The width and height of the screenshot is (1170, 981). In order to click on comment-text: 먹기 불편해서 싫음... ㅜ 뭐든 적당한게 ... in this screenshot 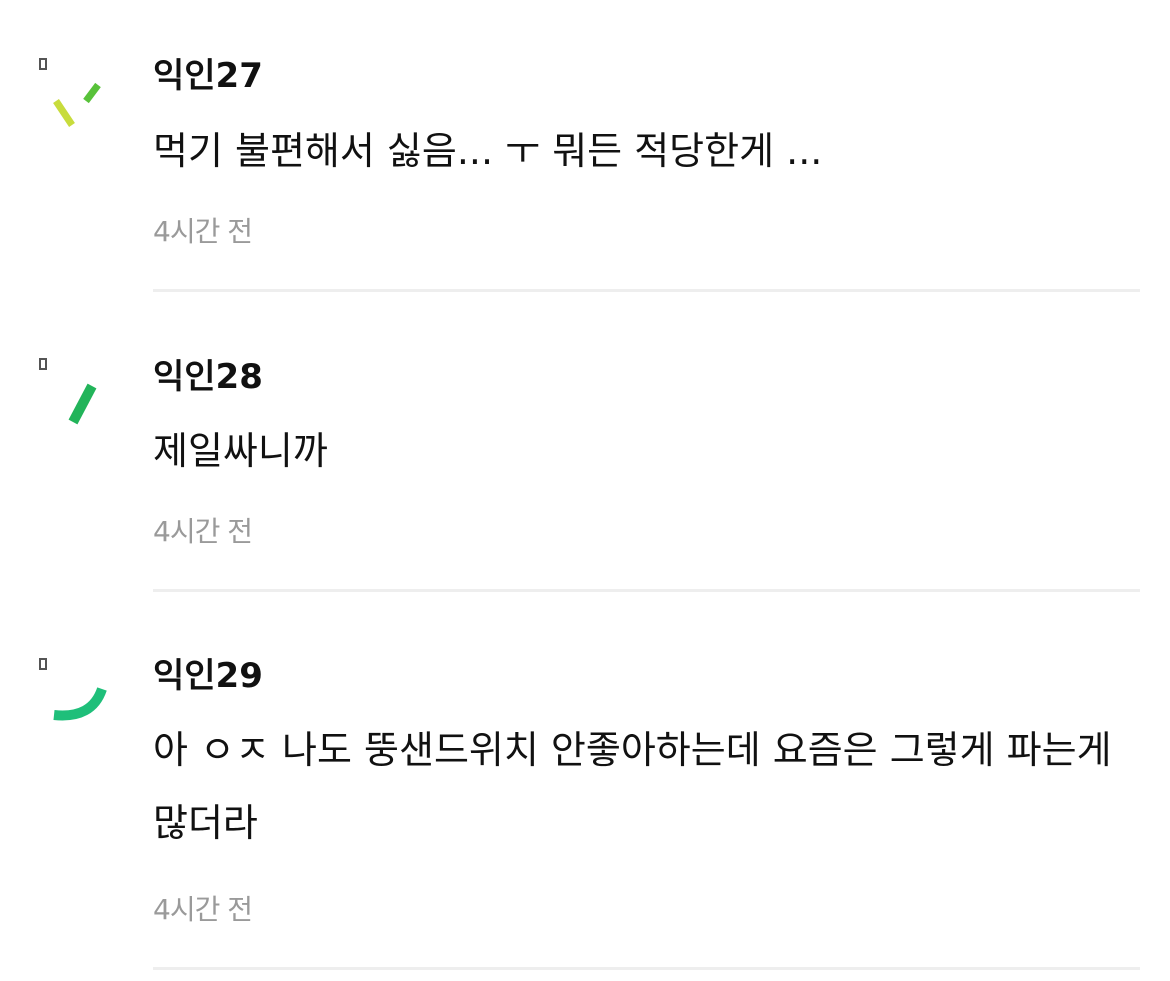, I will do `click(488, 151)`.